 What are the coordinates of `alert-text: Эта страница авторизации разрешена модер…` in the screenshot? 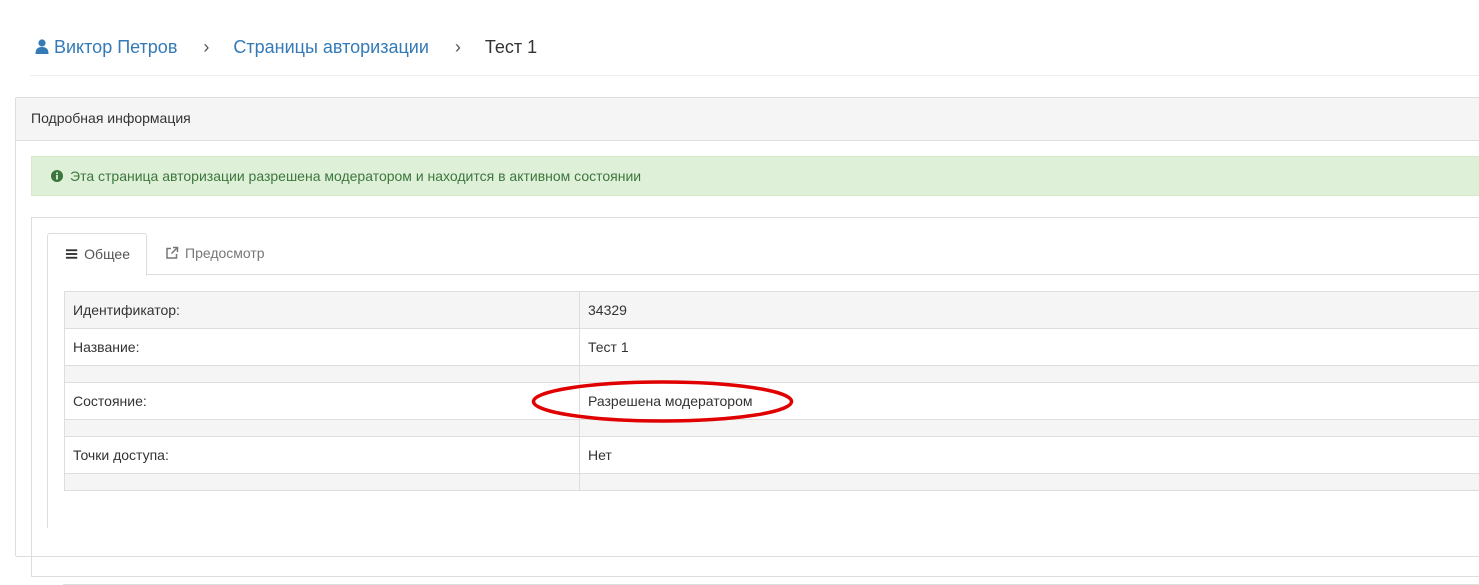 It's located at (355, 176).